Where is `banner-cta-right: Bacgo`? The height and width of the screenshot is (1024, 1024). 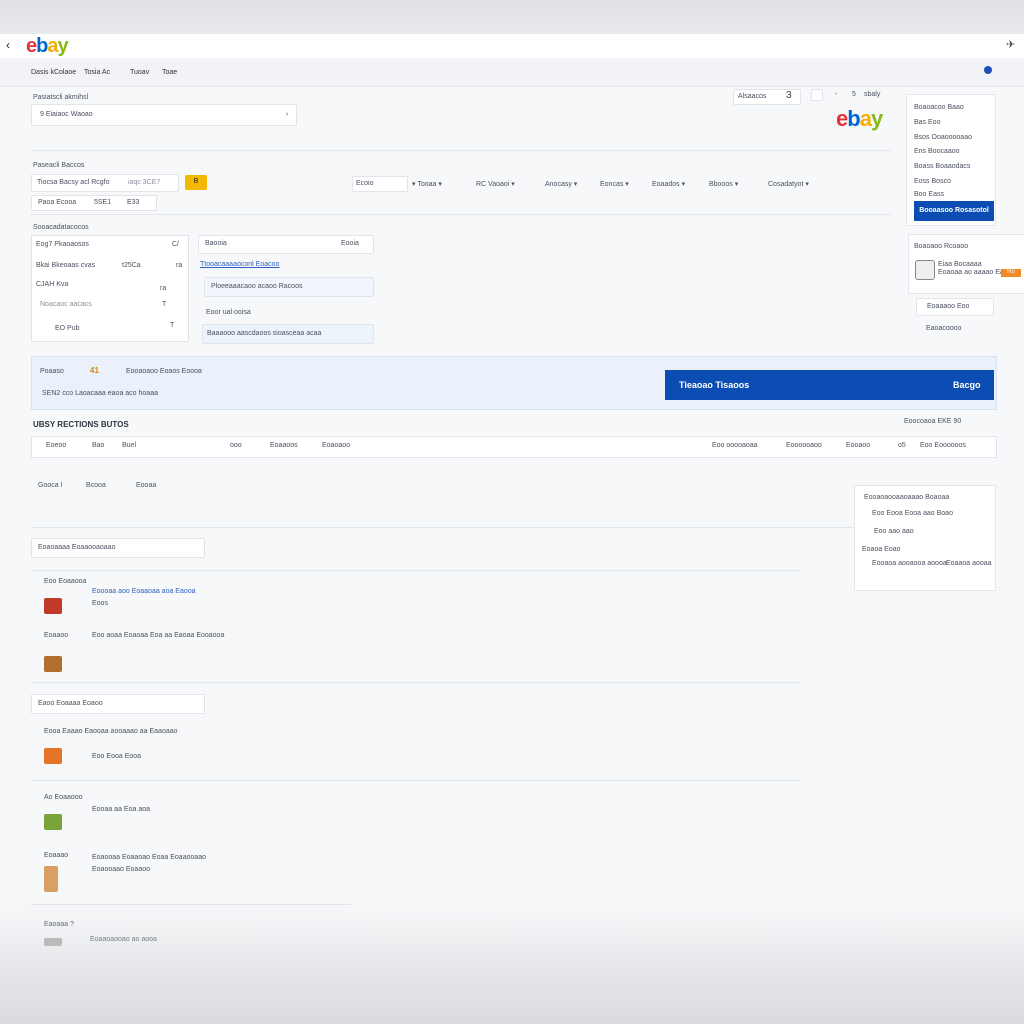 banner-cta-right: Bacgo is located at coordinates (967, 385).